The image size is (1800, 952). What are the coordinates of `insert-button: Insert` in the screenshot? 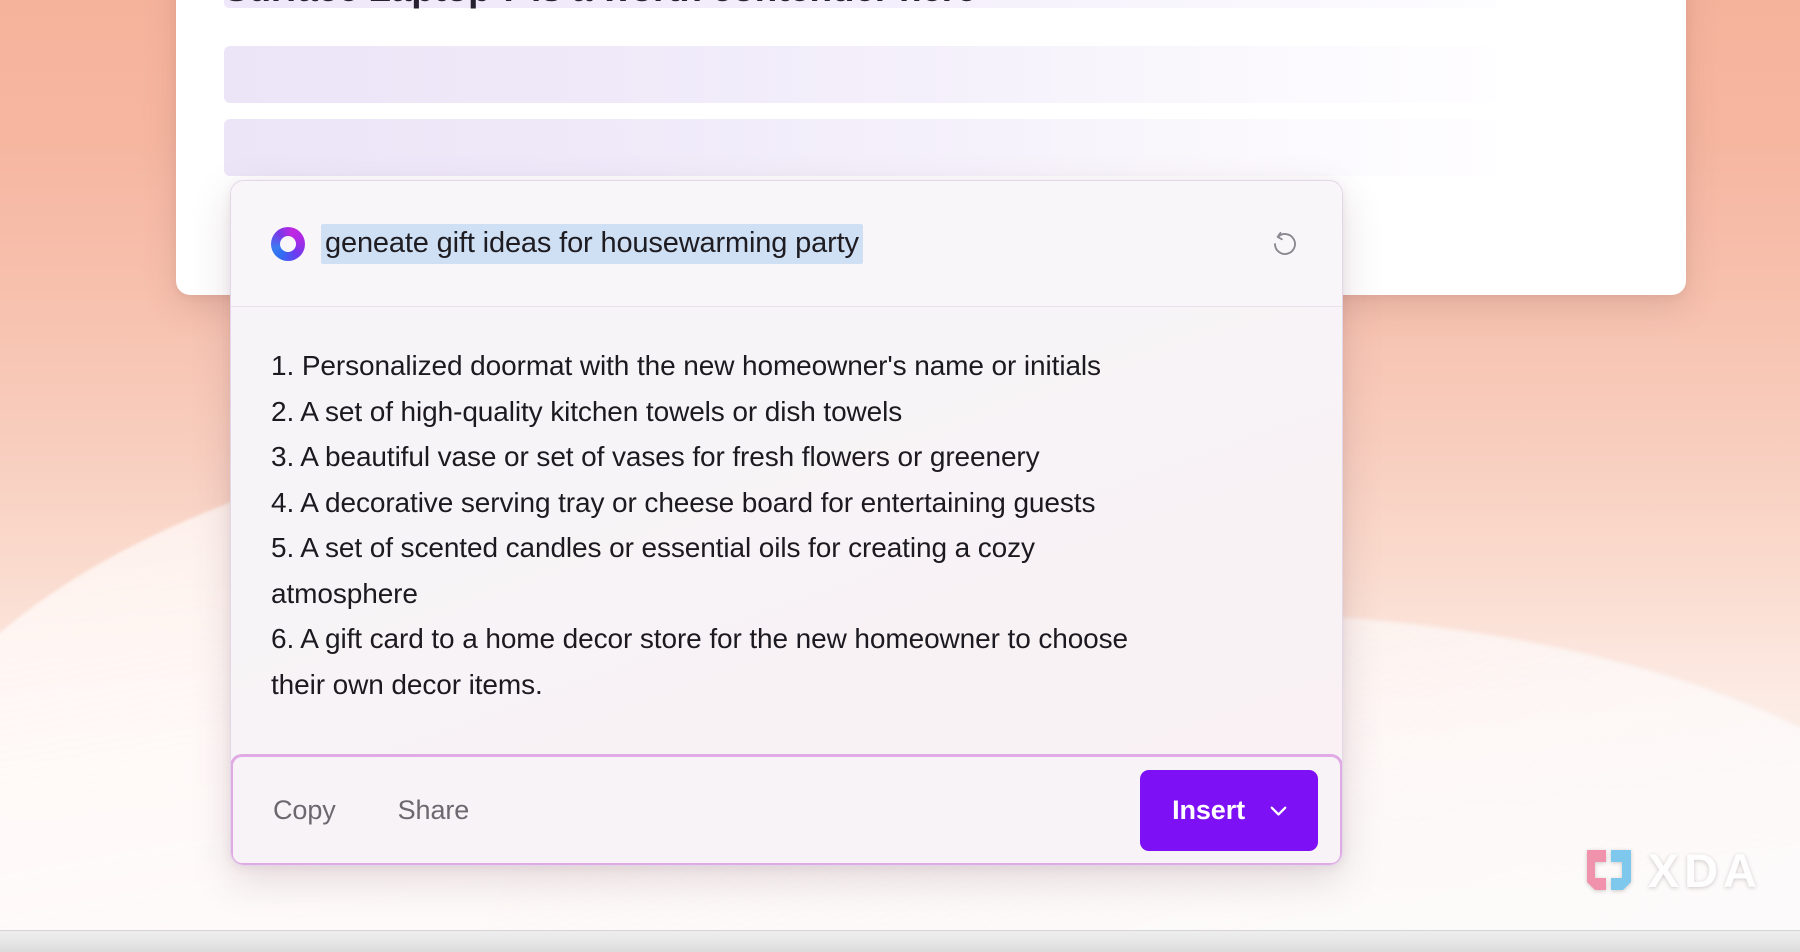 It's located at (1229, 810).